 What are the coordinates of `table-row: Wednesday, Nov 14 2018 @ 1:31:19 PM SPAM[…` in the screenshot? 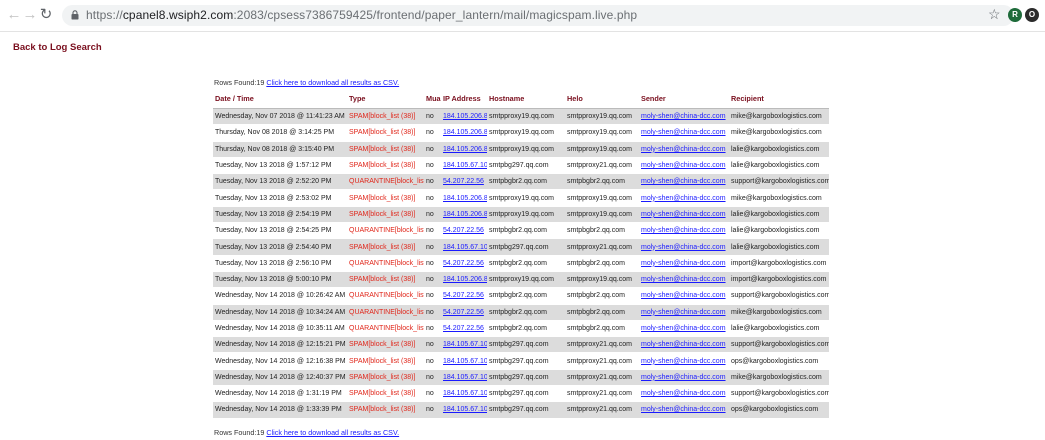 It's located at (521, 394).